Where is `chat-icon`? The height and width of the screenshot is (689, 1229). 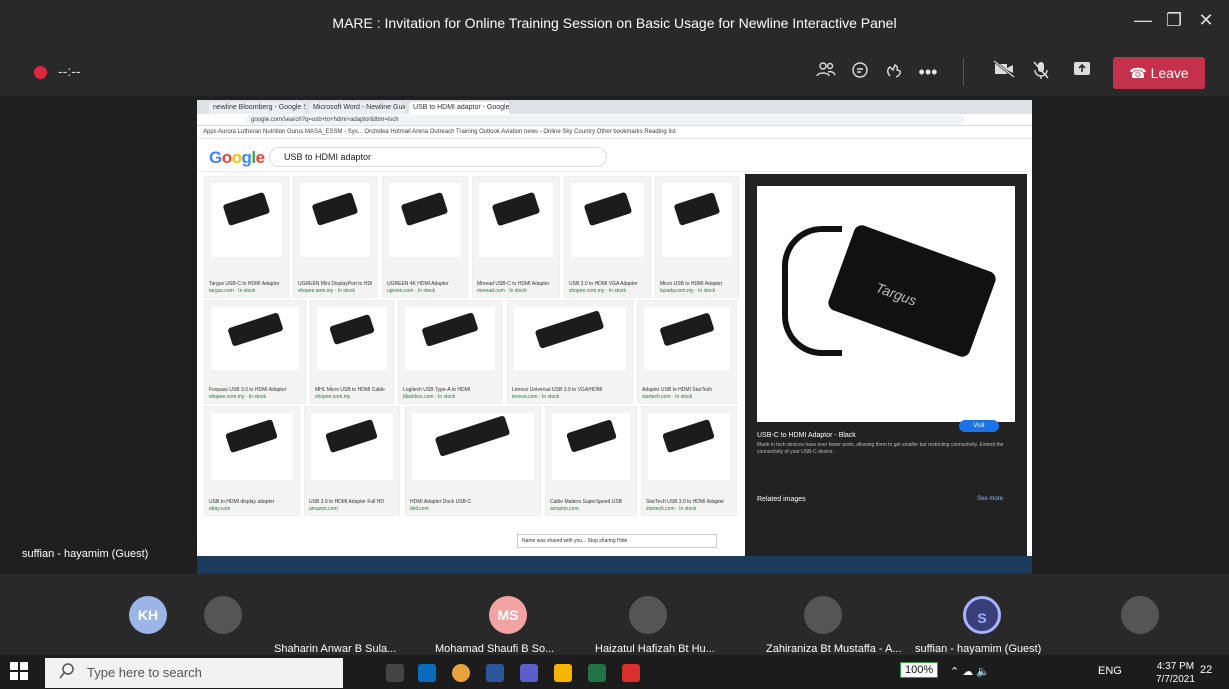 chat-icon is located at coordinates (860, 72).